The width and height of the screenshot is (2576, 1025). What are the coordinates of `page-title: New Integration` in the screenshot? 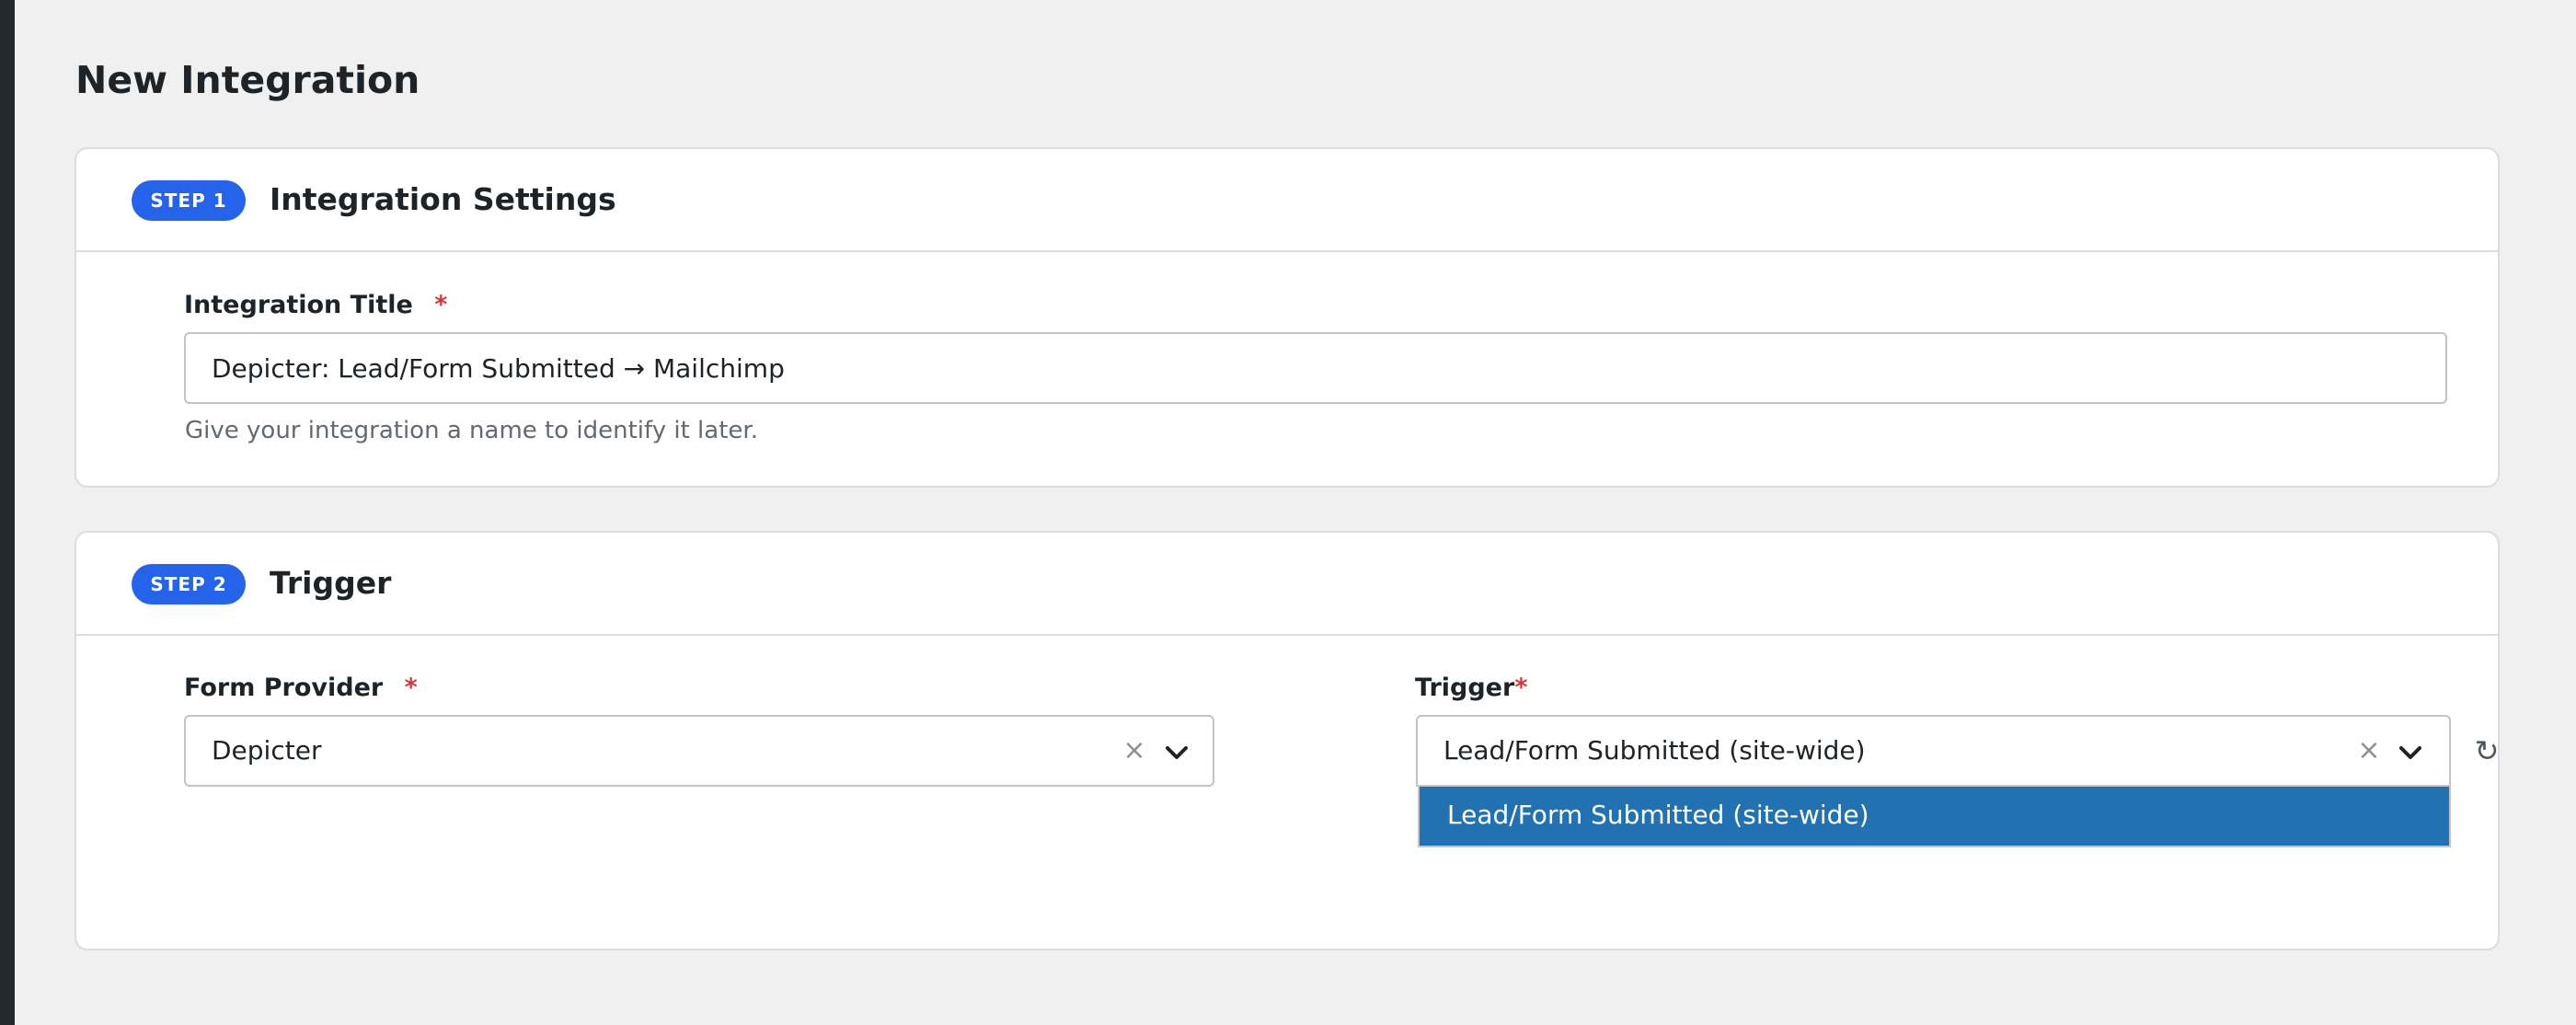 It's located at (247, 80).